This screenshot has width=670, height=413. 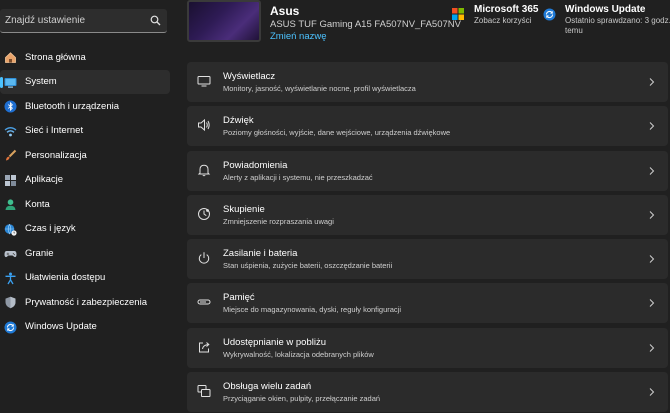 I want to click on sidebar-item-accessibility: Ułatwienia dostępu, so click(x=85, y=278).